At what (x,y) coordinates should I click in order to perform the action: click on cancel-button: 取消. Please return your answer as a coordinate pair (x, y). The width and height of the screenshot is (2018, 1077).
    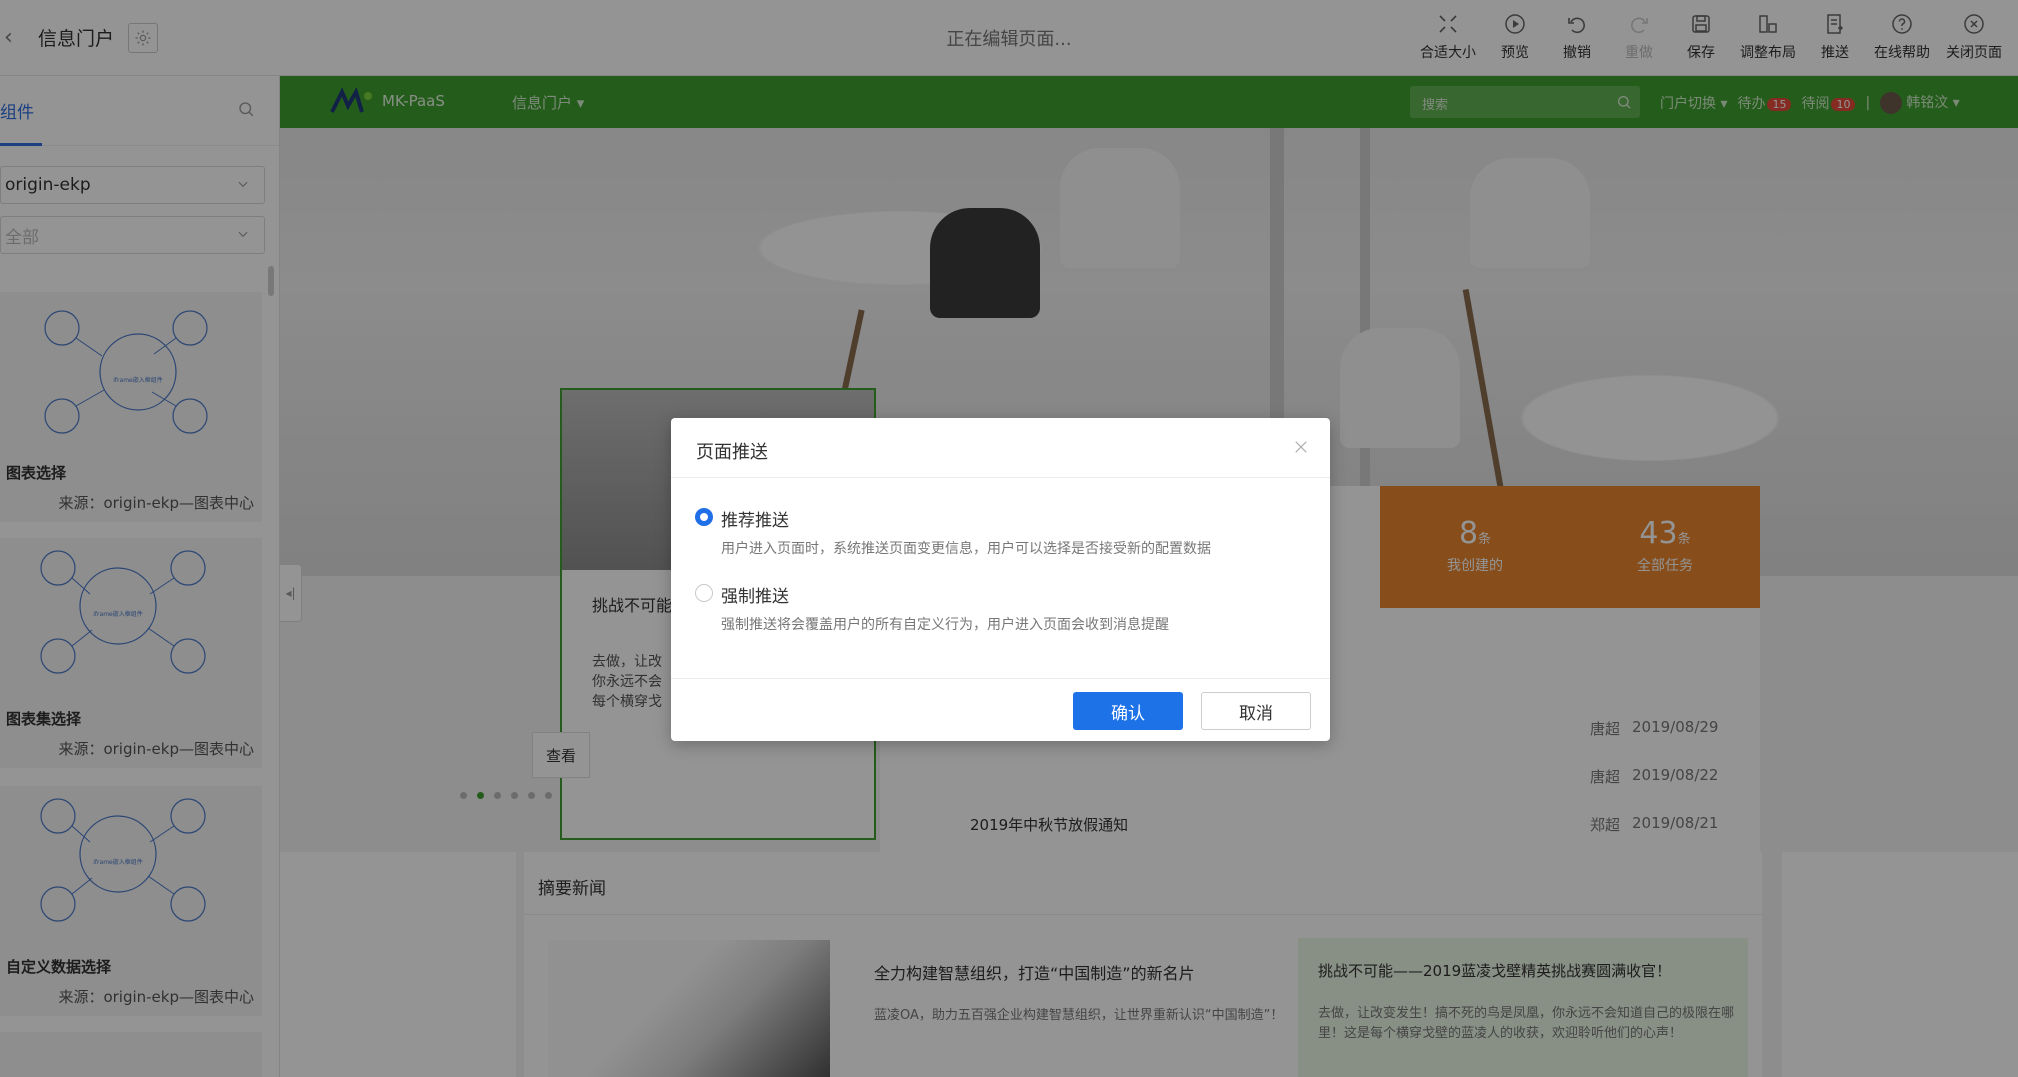
    Looking at the image, I should click on (1256, 711).